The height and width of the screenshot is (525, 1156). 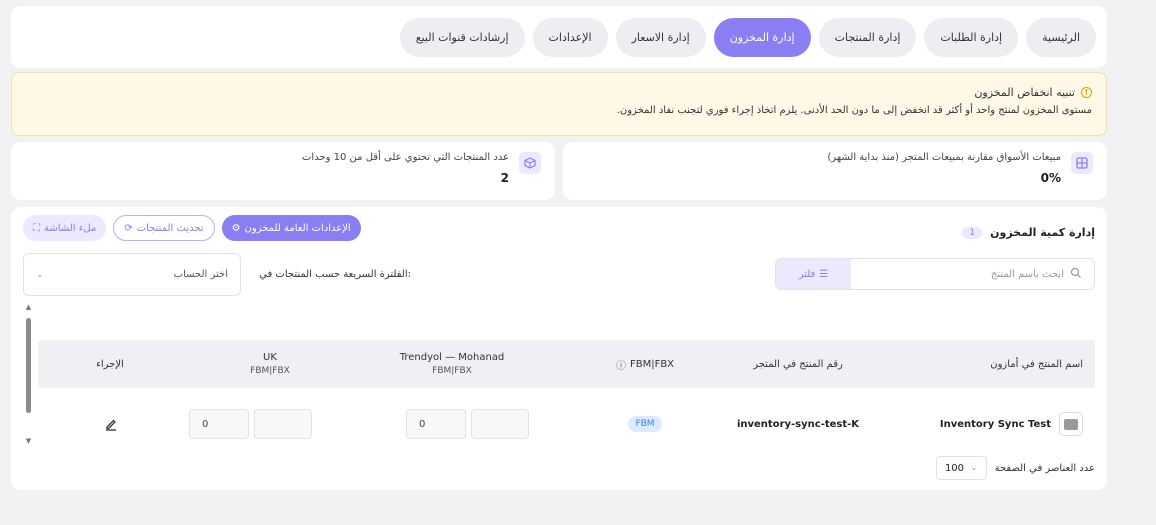 What do you see at coordinates (995, 424) in the screenshot?
I see `product-name: Inventory Sync Test` at bounding box center [995, 424].